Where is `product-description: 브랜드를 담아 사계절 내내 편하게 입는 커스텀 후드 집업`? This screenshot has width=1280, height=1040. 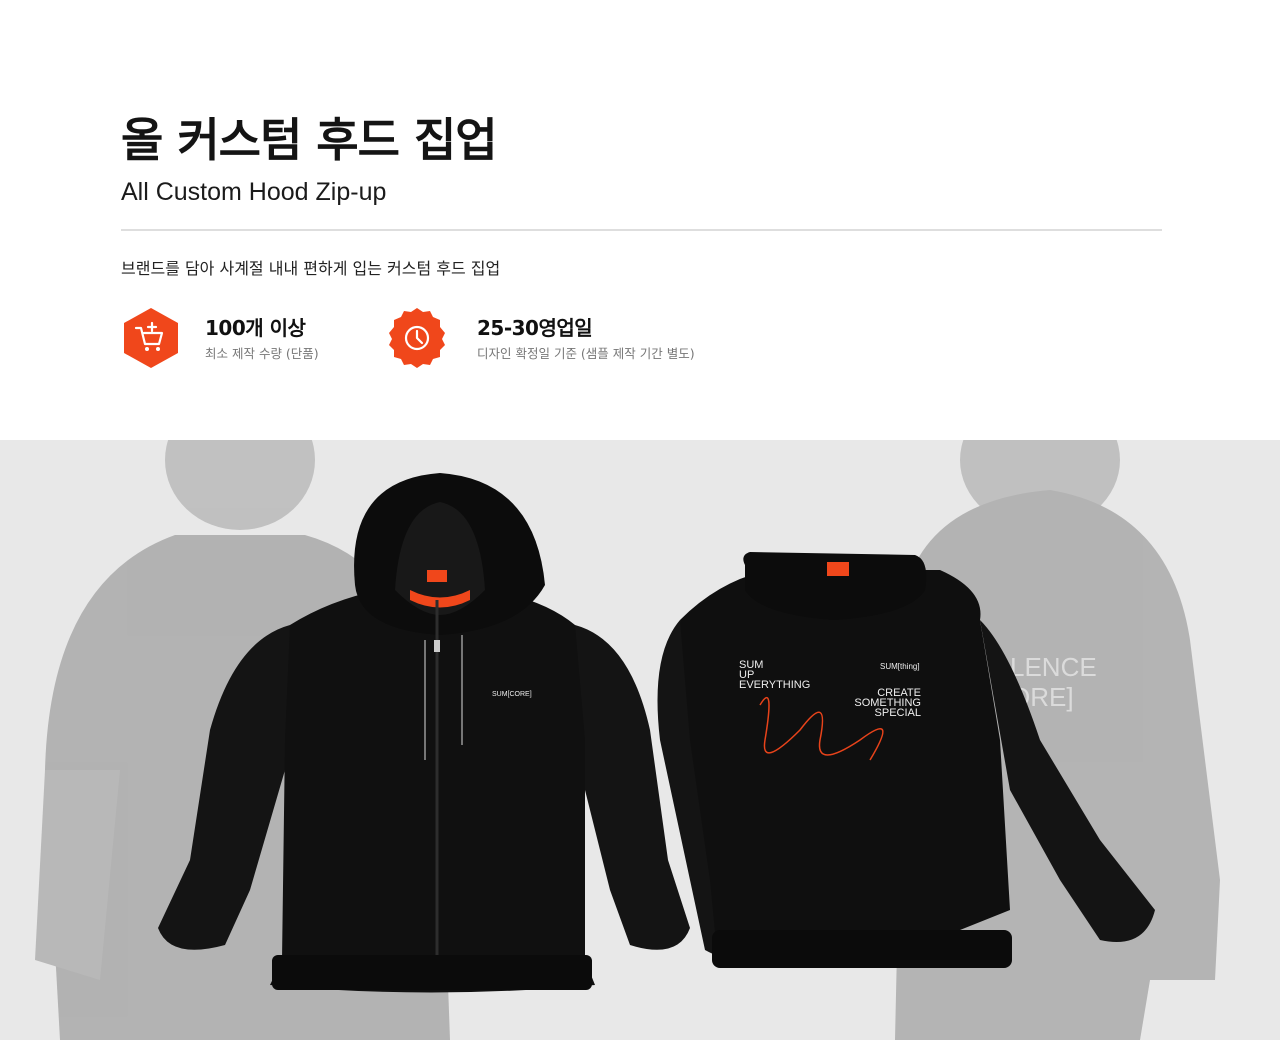 product-description: 브랜드를 담아 사계절 내내 편하게 입는 커스텀 후드 집업 is located at coordinates (311, 268).